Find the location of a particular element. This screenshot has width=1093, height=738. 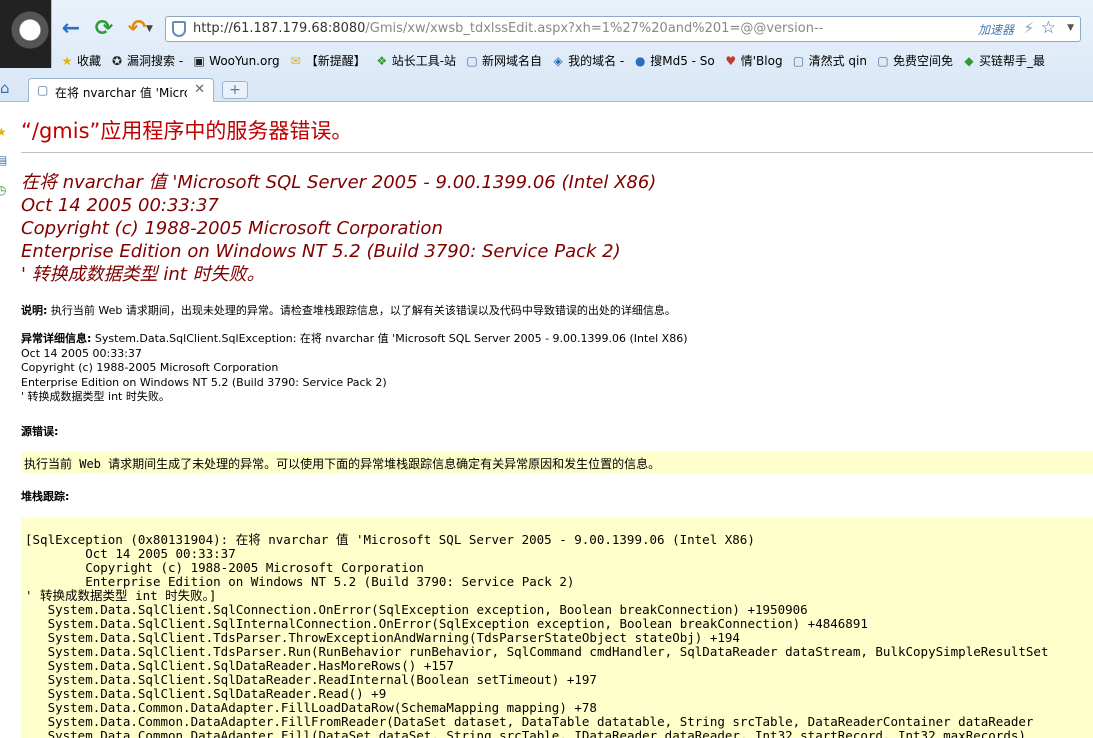

refresh-icon: ⟳ is located at coordinates (104, 28).